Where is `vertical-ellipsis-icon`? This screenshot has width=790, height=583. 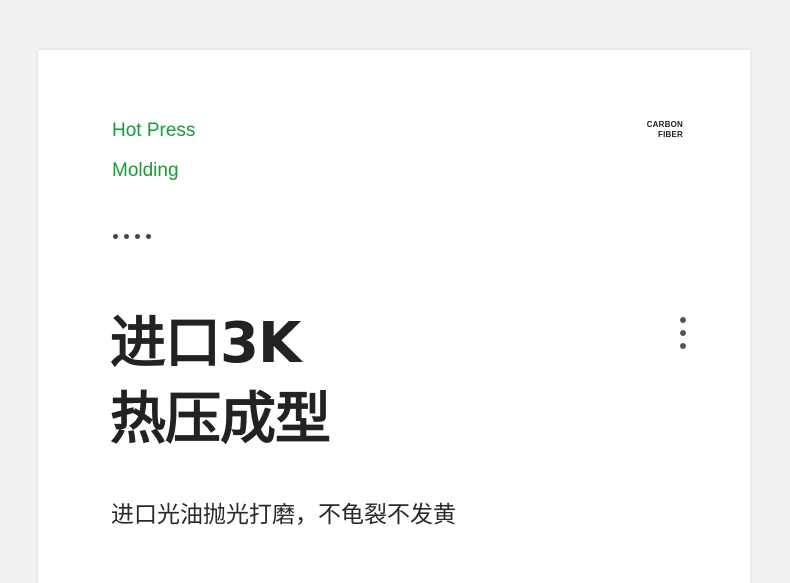 vertical-ellipsis-icon is located at coordinates (683, 333).